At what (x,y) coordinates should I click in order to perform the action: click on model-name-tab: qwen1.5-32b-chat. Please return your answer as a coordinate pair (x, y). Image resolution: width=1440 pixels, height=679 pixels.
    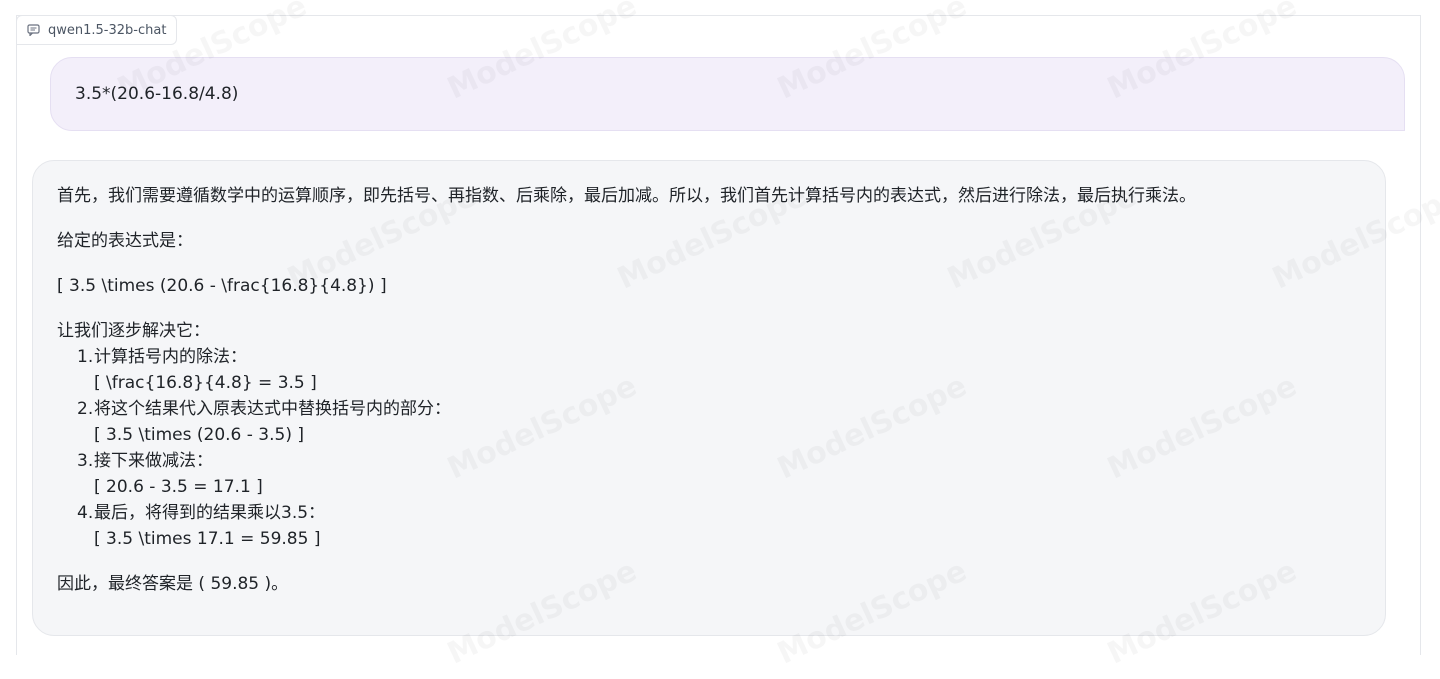
    Looking at the image, I should click on (97, 30).